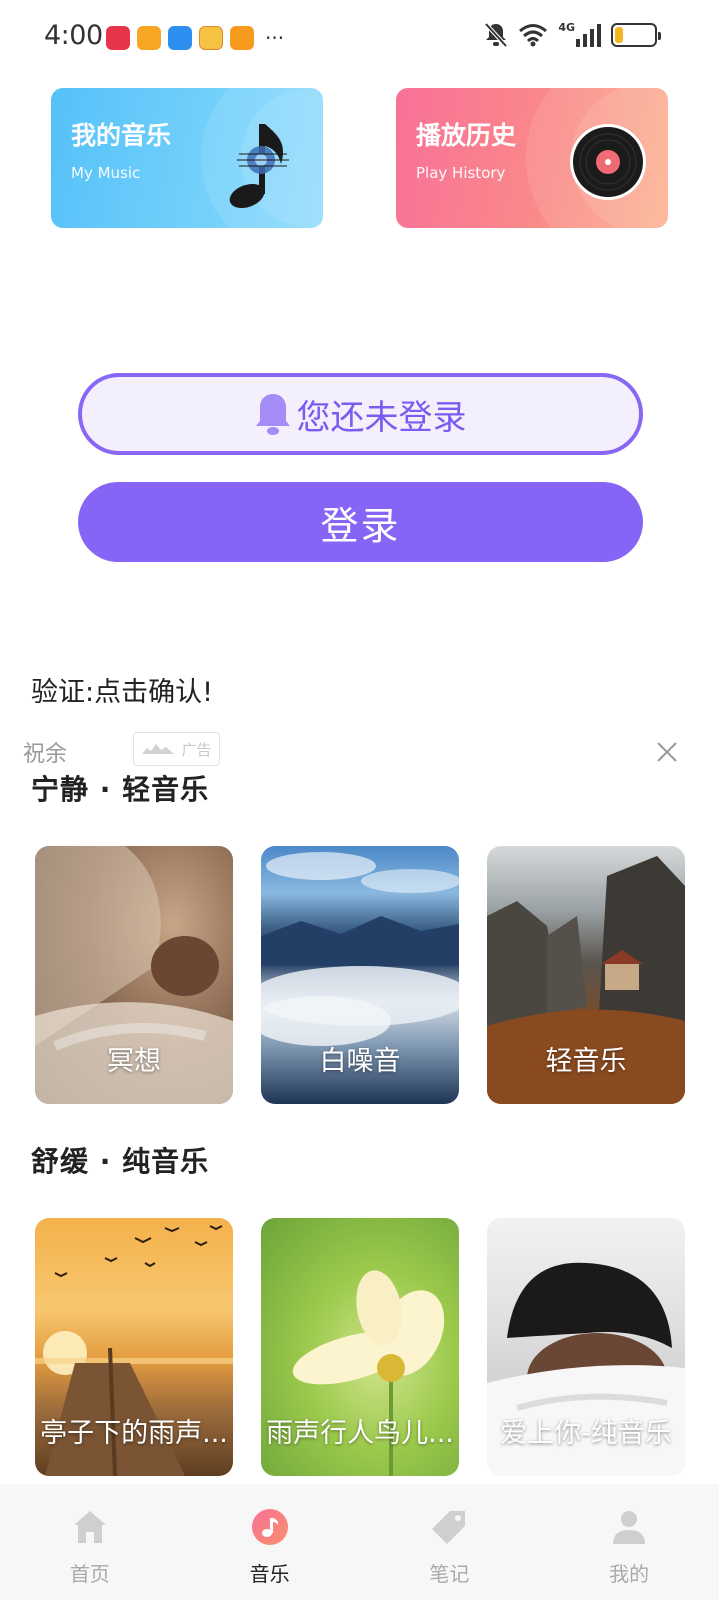 The image size is (719, 1600). I want to click on tile-label: 轻音乐, so click(586, 1061).